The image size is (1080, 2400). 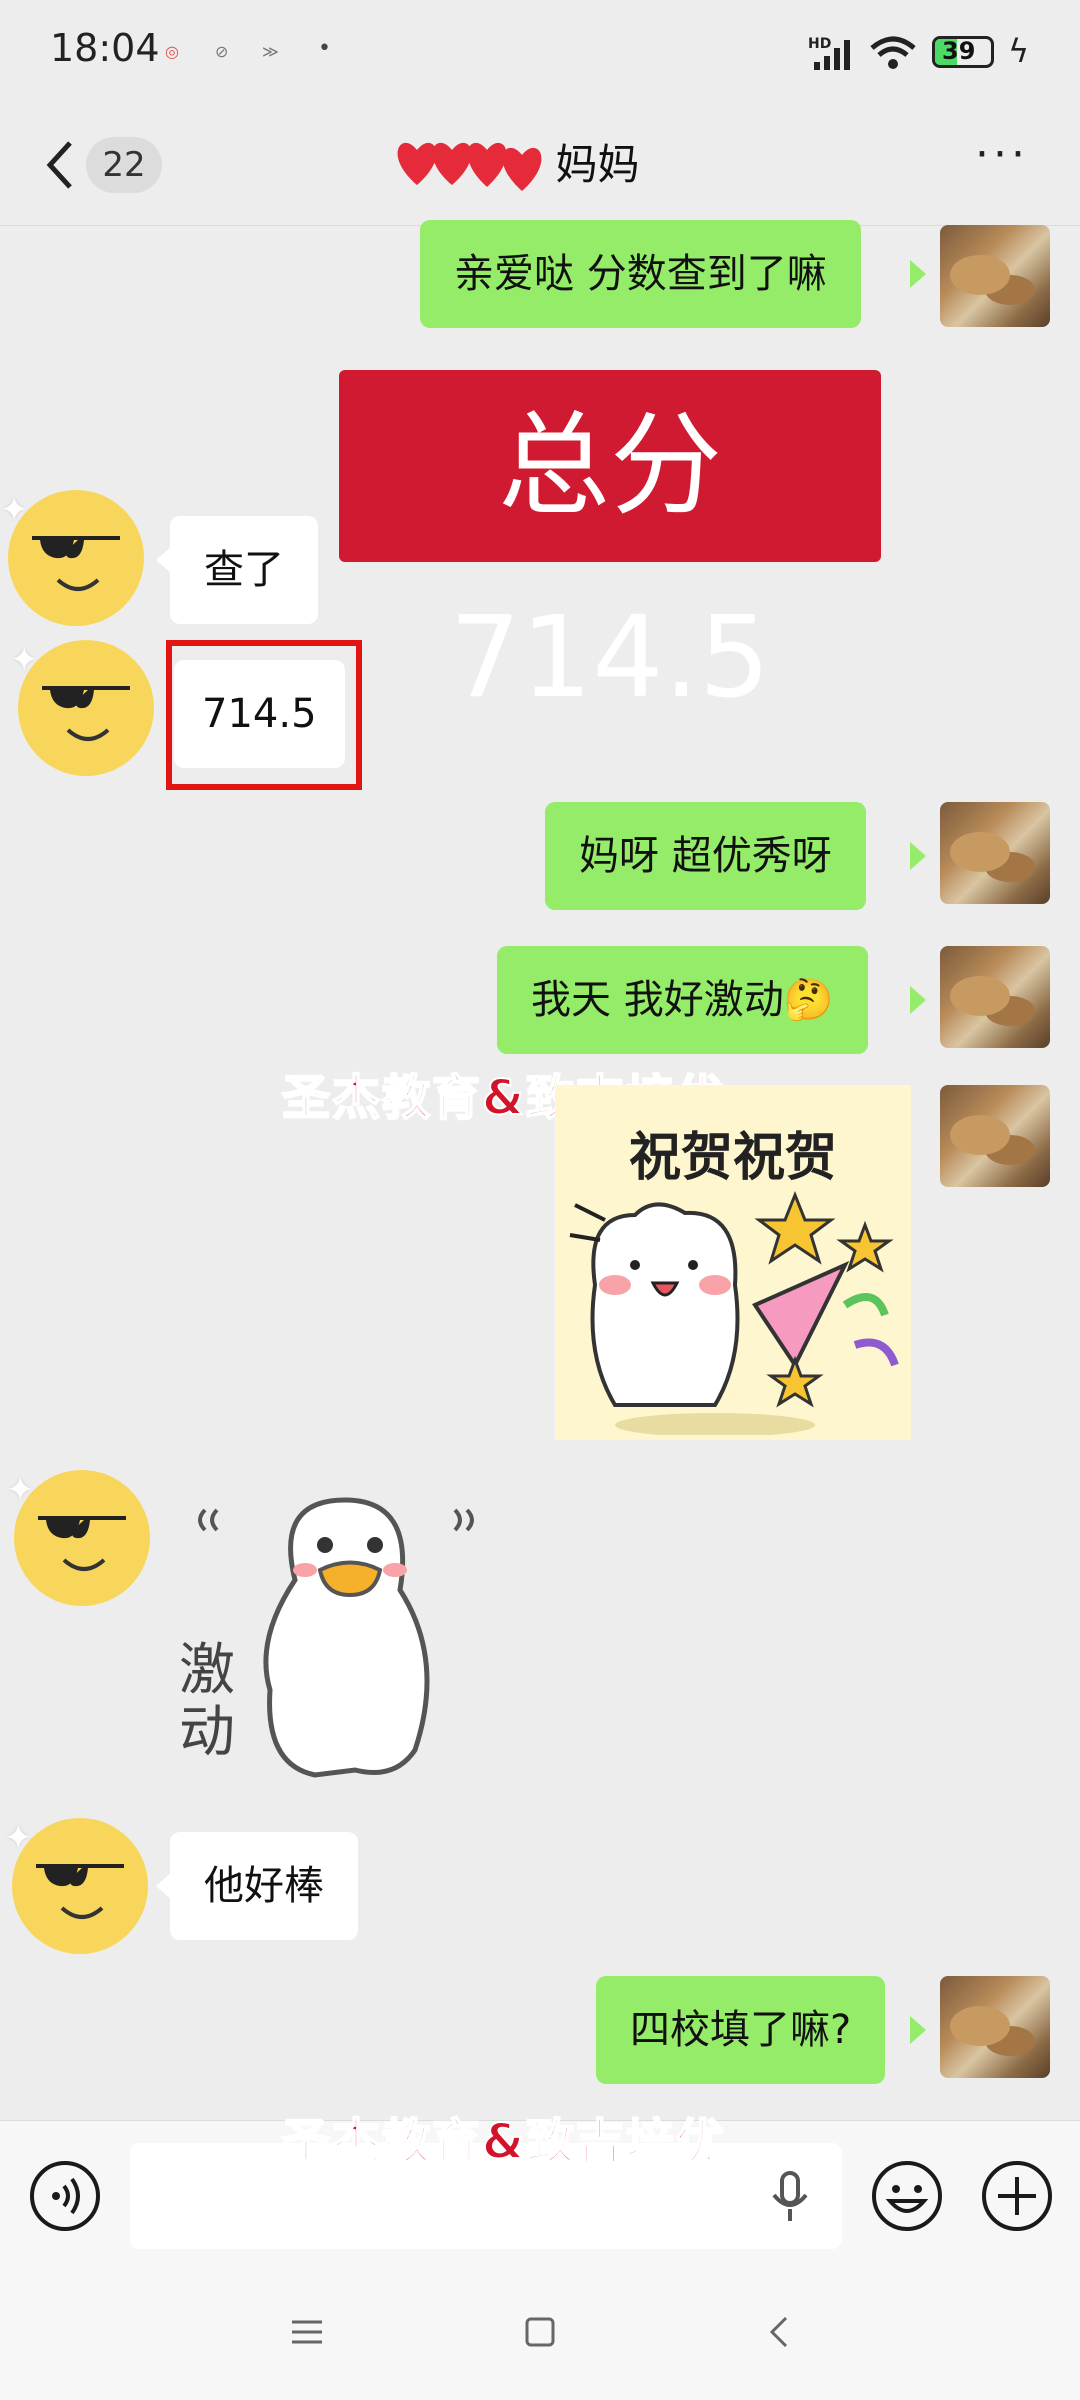 I want to click on unread-count-badge: 22, so click(x=124, y=165).